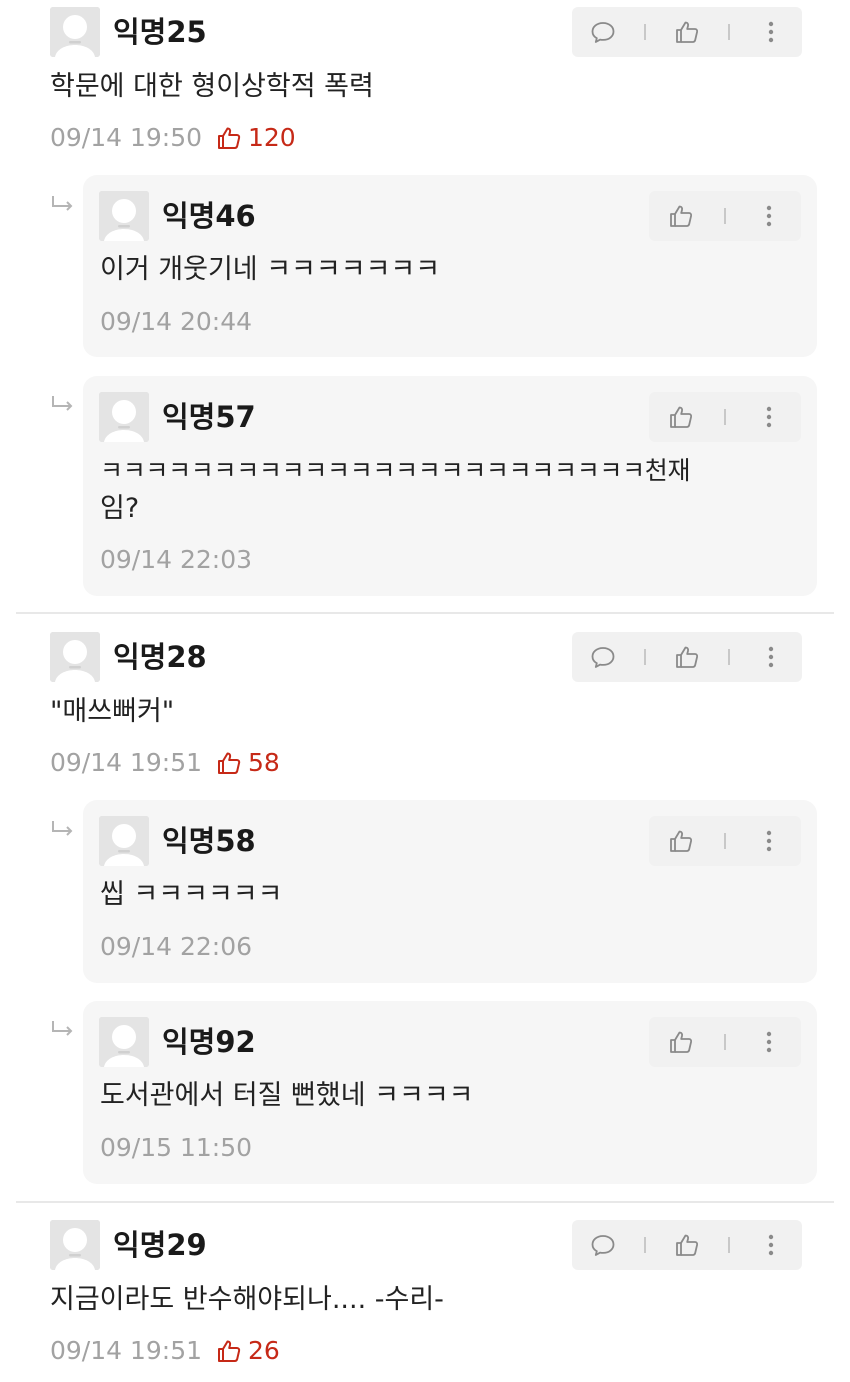 The image size is (850, 1382). I want to click on reply-text: 씹 ㅋㅋㅋㅋㅋㅋ, so click(191, 894).